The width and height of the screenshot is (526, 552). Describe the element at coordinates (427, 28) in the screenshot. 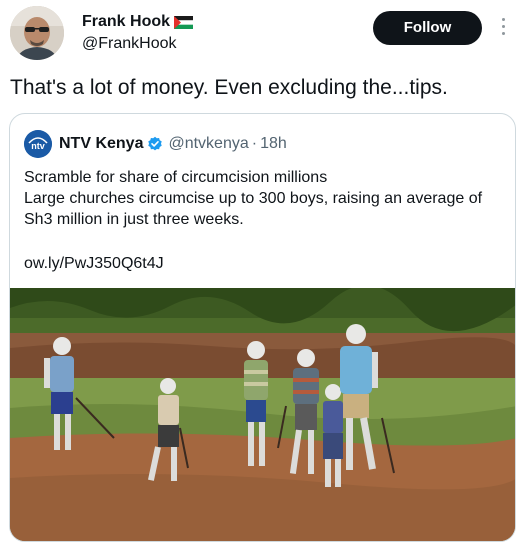

I see `follow-button: Follow` at that location.